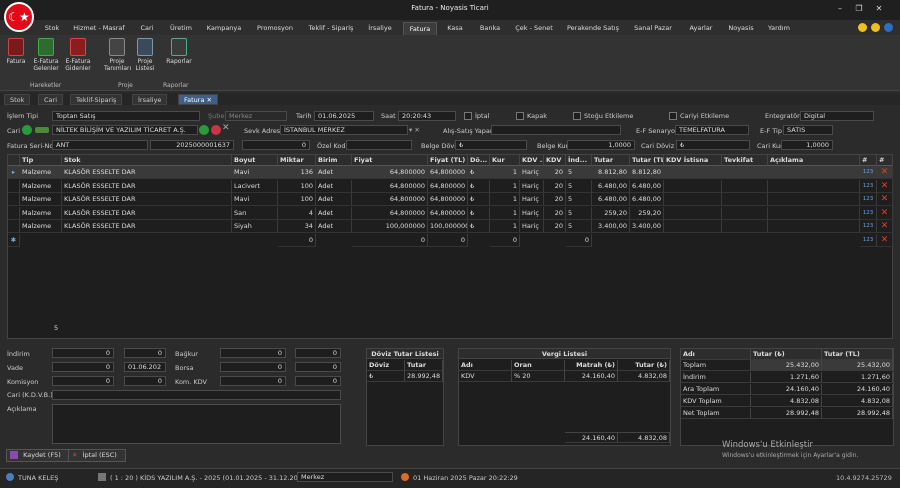 Image resolution: width=900 pixels, height=488 pixels. Describe the element at coordinates (505, 240) in the screenshot. I see `new-row-kur-col: 0` at that location.